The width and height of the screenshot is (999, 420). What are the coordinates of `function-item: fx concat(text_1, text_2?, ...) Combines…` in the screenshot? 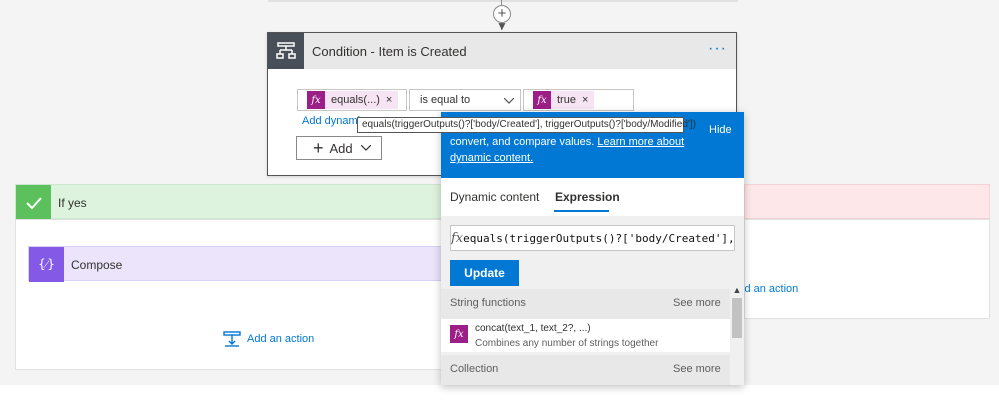 It's located at (585, 335).